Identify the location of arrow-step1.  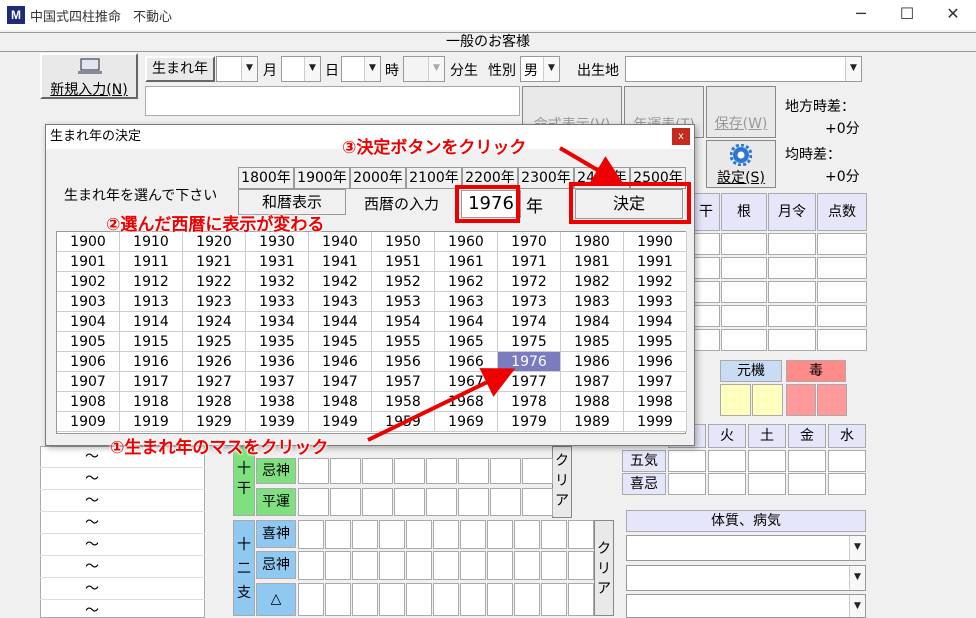
(441, 405).